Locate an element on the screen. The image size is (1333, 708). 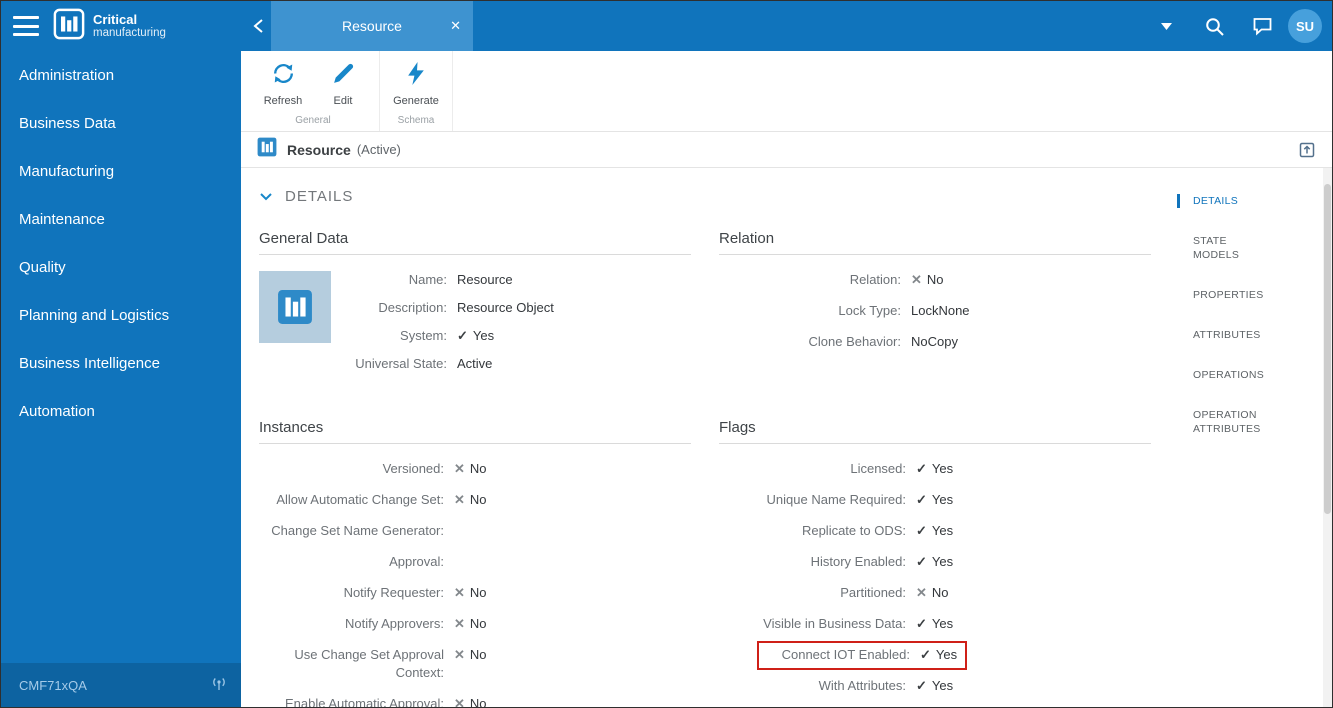
panel-title: Relation is located at coordinates (935, 242).